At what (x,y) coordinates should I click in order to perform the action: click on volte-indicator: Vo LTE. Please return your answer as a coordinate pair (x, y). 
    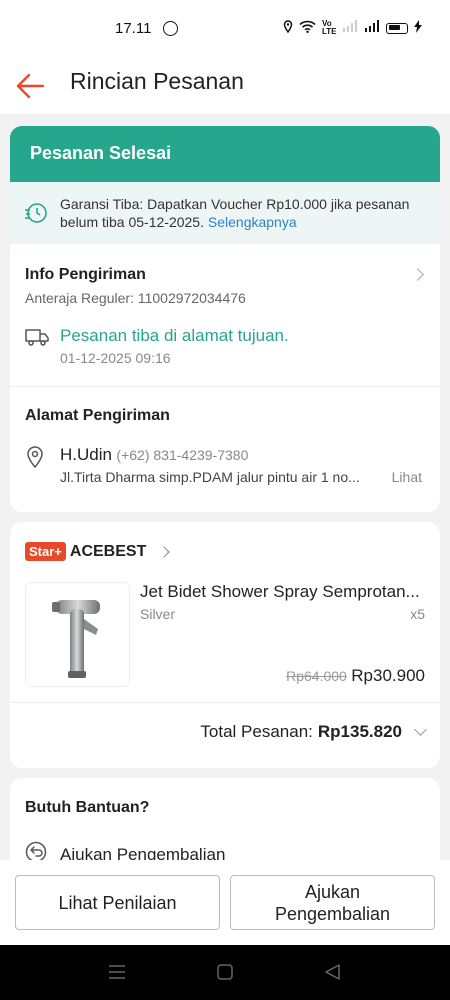
    Looking at the image, I should click on (329, 27).